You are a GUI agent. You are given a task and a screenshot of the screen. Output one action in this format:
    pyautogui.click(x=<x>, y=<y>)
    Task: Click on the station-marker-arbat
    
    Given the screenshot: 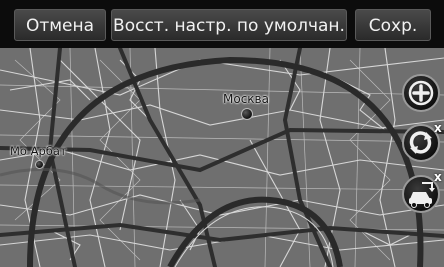 What is the action you would take?
    pyautogui.click(x=39, y=164)
    